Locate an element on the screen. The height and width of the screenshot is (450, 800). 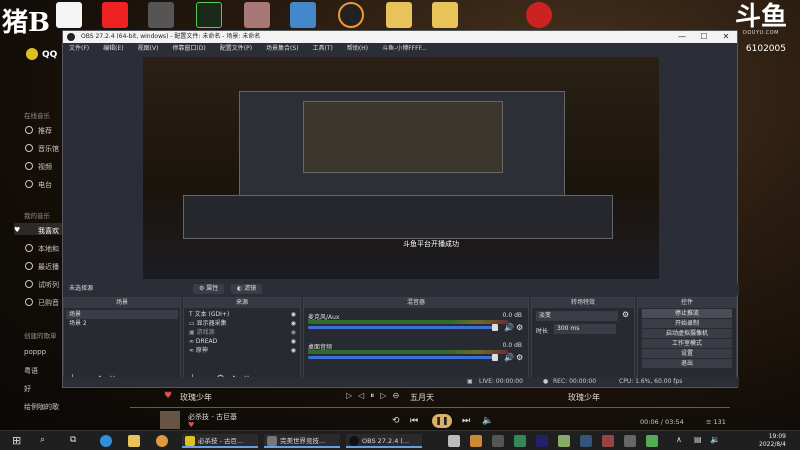
properties-button: ⚙ 属性 is located at coordinates (209, 289).